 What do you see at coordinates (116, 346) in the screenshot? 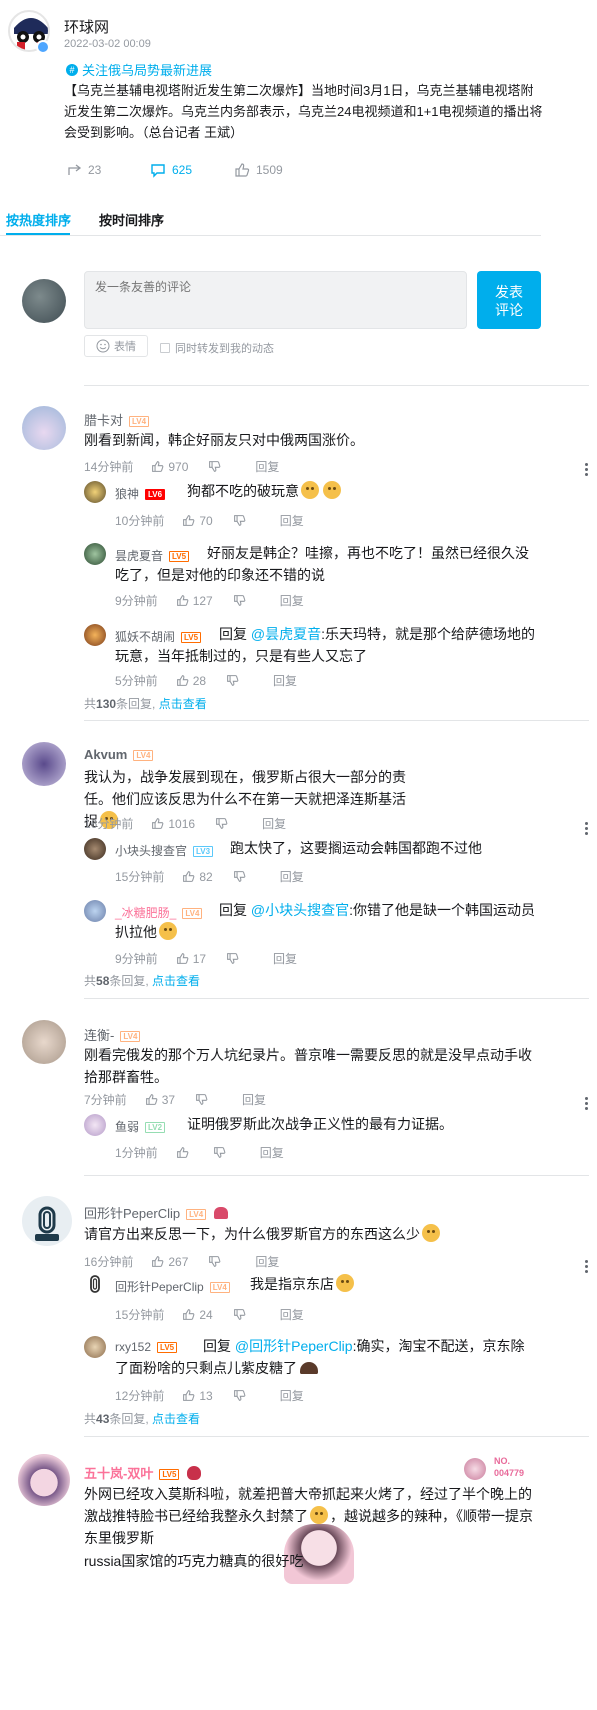
I see `emoji-button: 表情` at bounding box center [116, 346].